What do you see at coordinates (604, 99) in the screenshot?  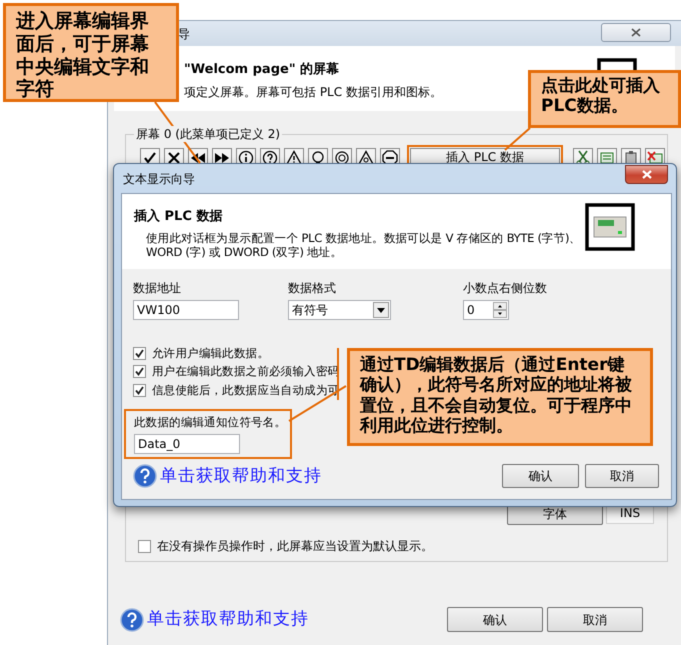 I see `callout-note: 点击此处可插入PLC数据。` at bounding box center [604, 99].